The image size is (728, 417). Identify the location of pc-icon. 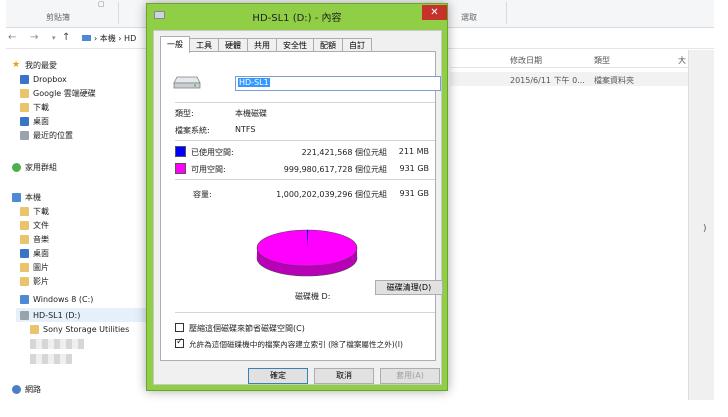
(16, 197).